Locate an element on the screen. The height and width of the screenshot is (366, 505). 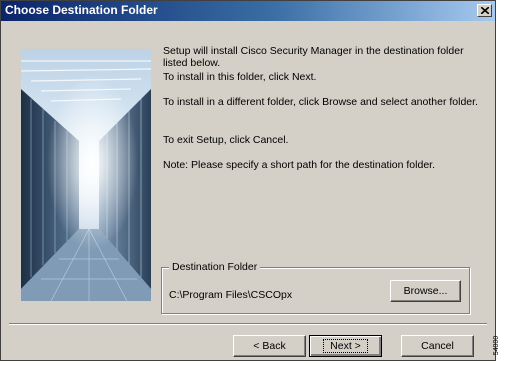
destination-path: C:\Program Files\CSCOpx is located at coordinates (231, 295).